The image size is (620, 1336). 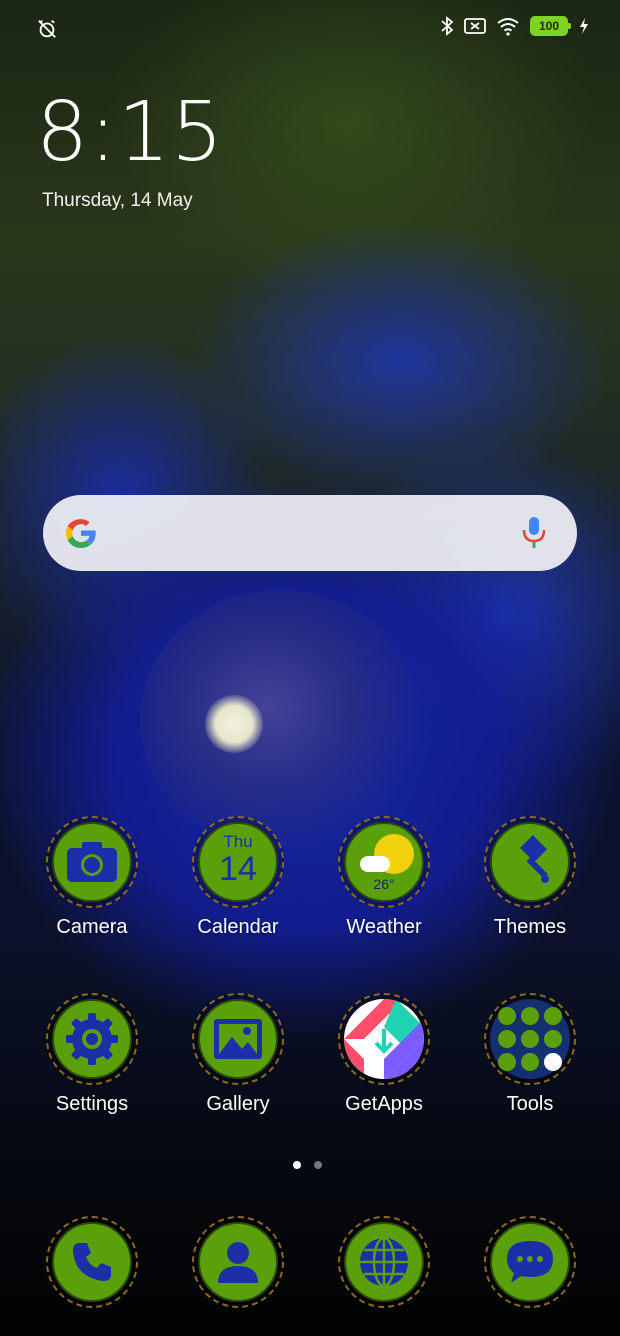 I want to click on app-label: Weather, so click(x=384, y=927).